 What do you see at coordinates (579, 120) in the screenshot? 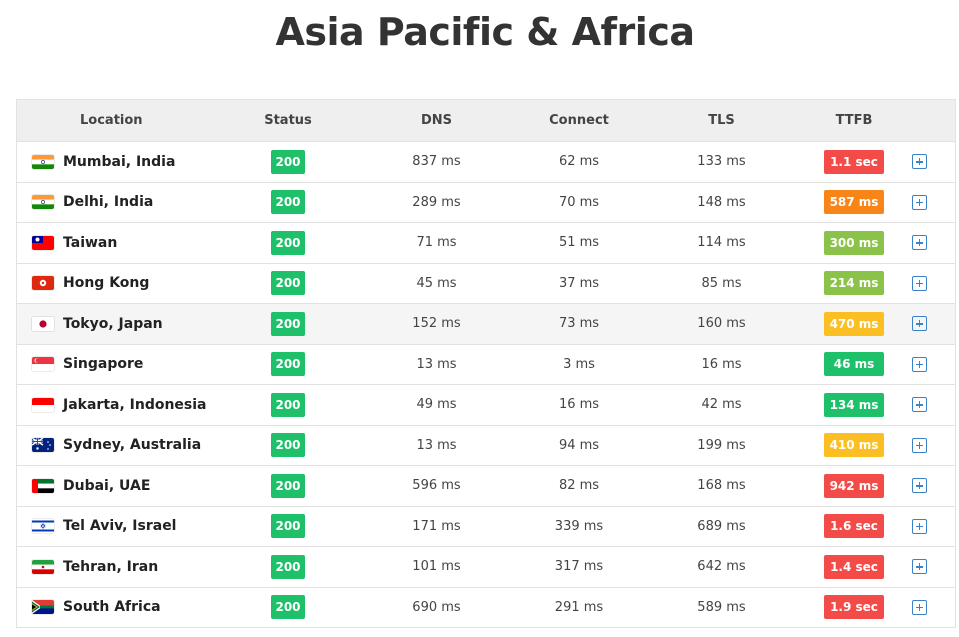
I see `column-header-connect: Connect` at bounding box center [579, 120].